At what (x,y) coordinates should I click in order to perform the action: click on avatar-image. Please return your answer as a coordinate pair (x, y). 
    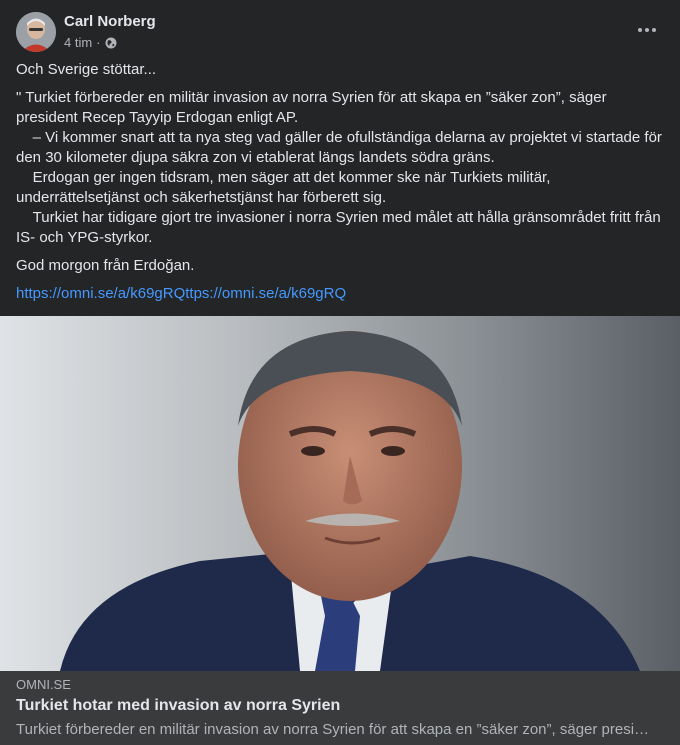
    Looking at the image, I should click on (36, 32).